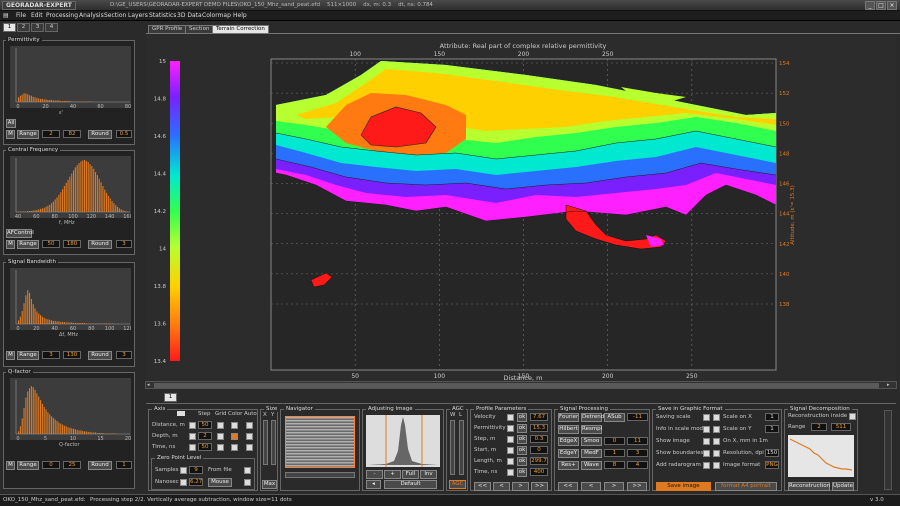  I want to click on adjust-minus-button: -, so click(374, 474).